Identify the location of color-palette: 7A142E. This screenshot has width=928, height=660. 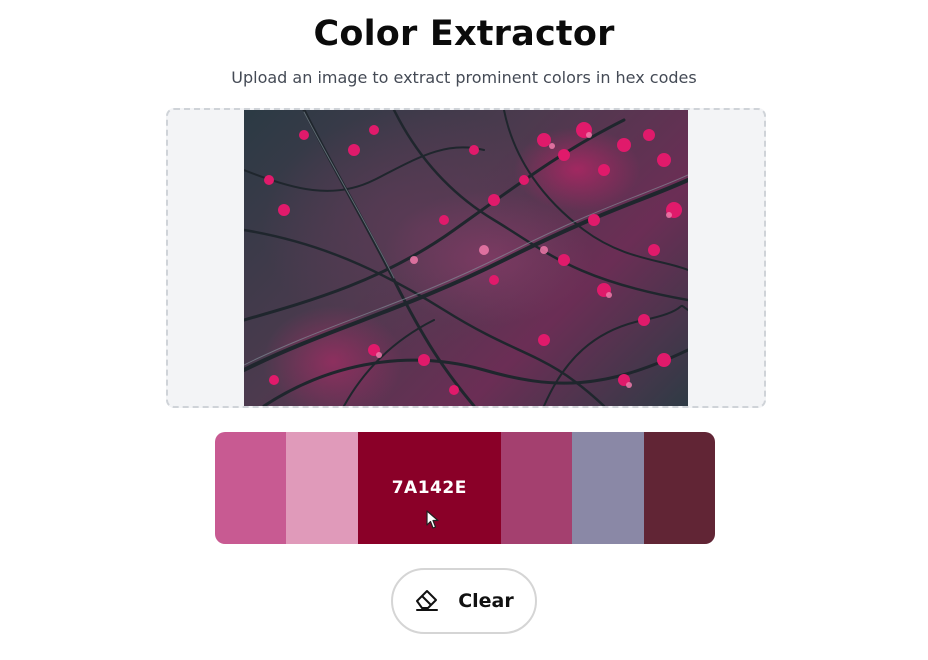
(465, 488).